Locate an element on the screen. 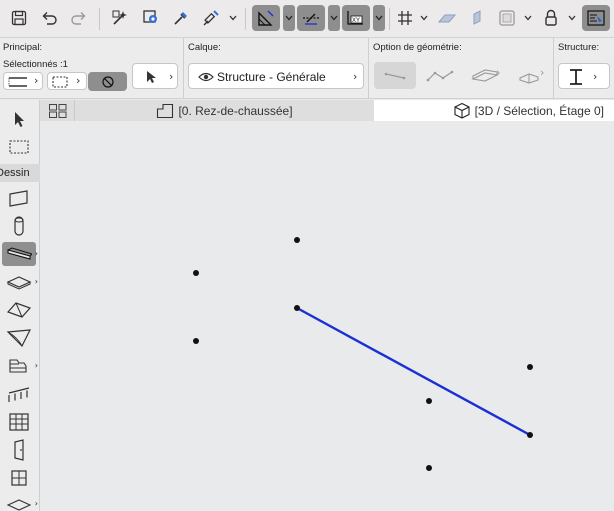 This screenshot has height=511, width=614. inject-syringe-icon is located at coordinates (211, 18).